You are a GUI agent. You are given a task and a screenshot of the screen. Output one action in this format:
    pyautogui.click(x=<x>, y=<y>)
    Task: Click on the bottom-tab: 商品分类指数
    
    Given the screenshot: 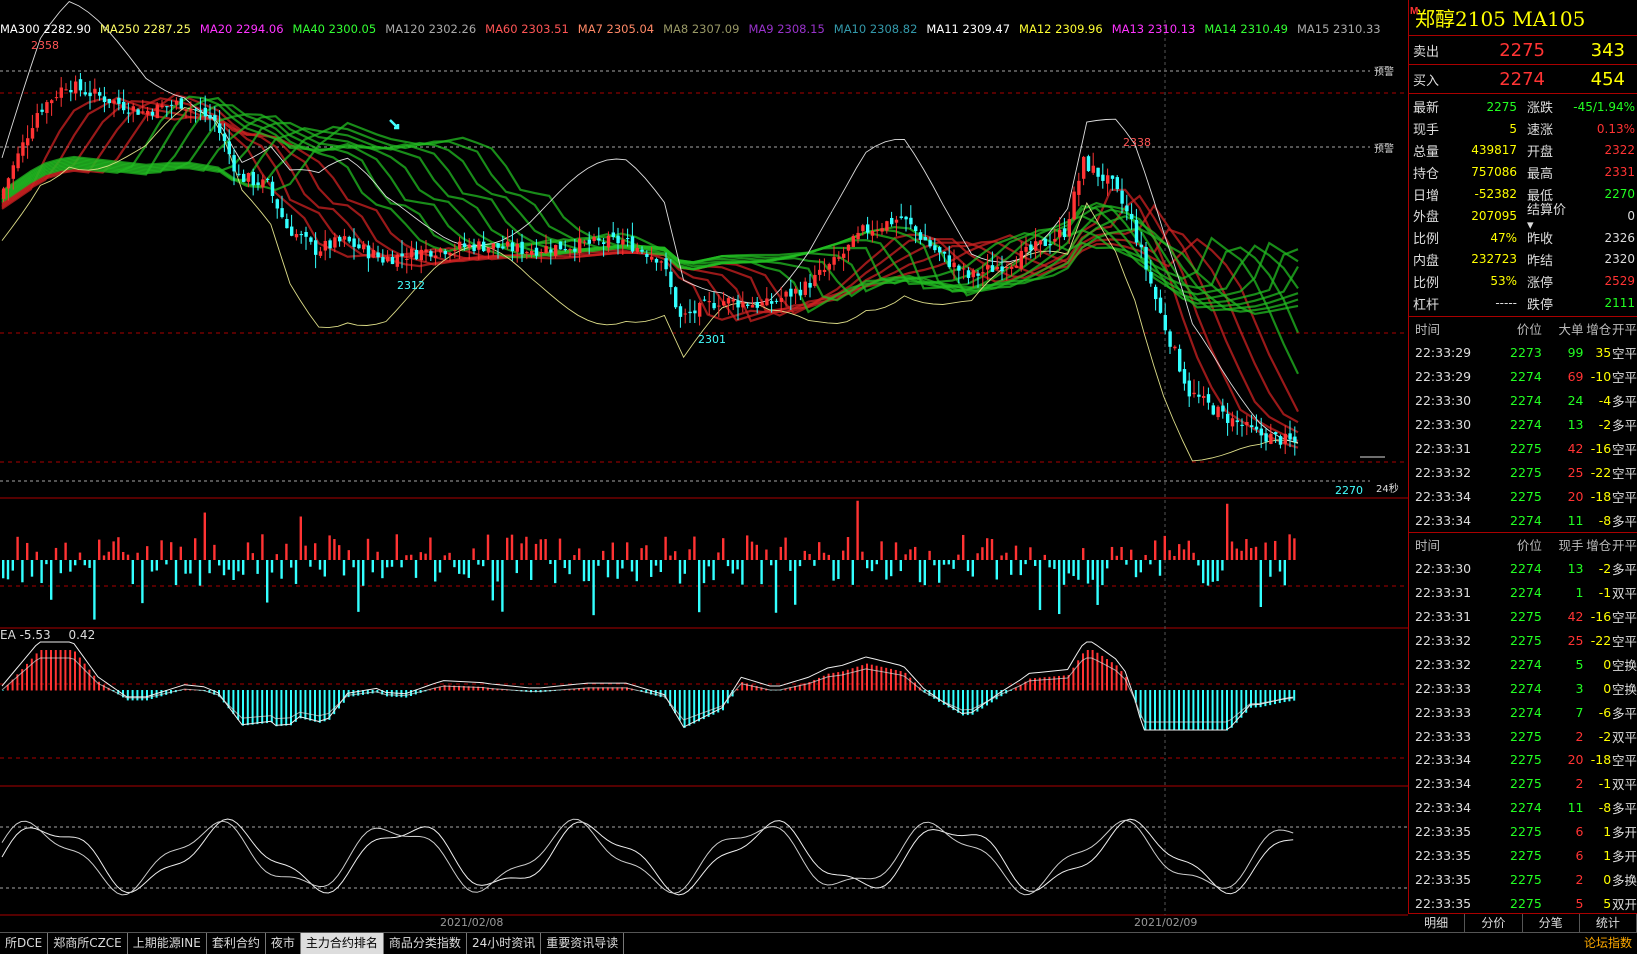 What is the action you would take?
    pyautogui.click(x=425, y=943)
    